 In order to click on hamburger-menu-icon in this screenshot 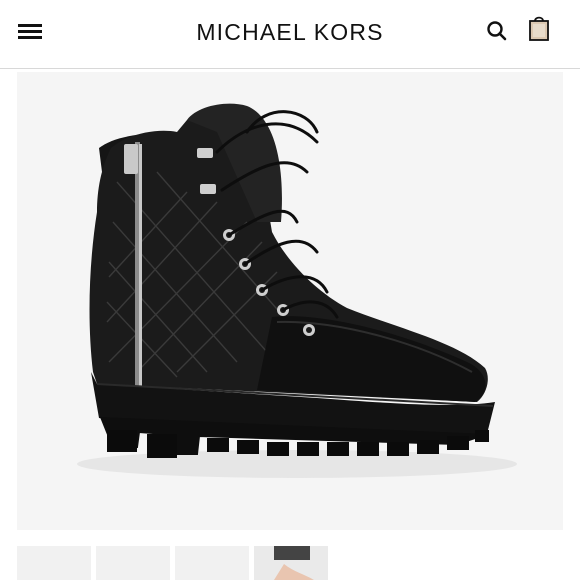, I will do `click(30, 32)`.